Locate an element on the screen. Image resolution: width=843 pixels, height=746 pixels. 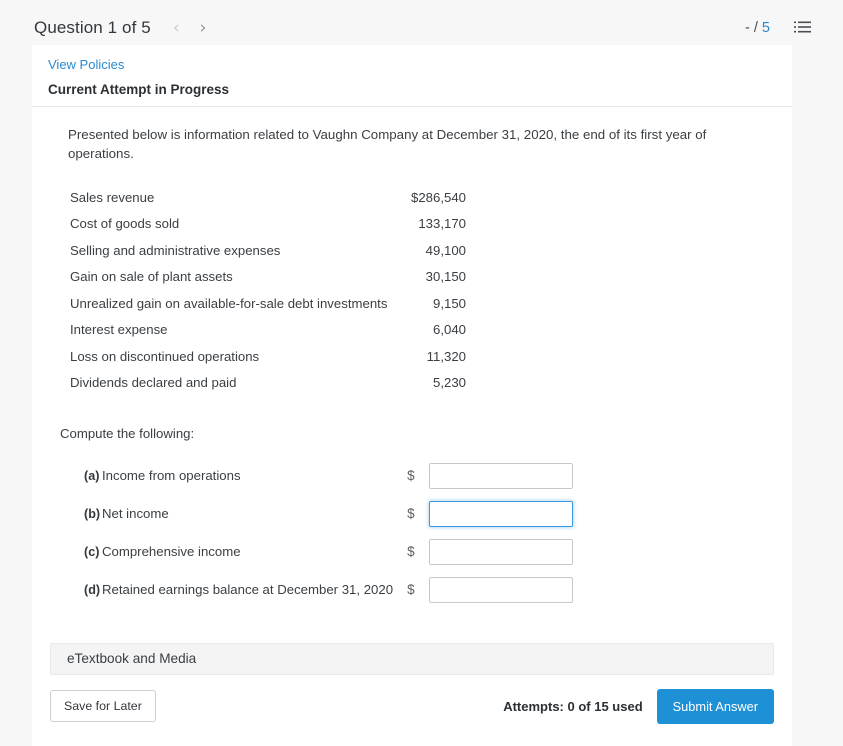
list-item: (c) Comprehensive income $ is located at coordinates (316, 557).